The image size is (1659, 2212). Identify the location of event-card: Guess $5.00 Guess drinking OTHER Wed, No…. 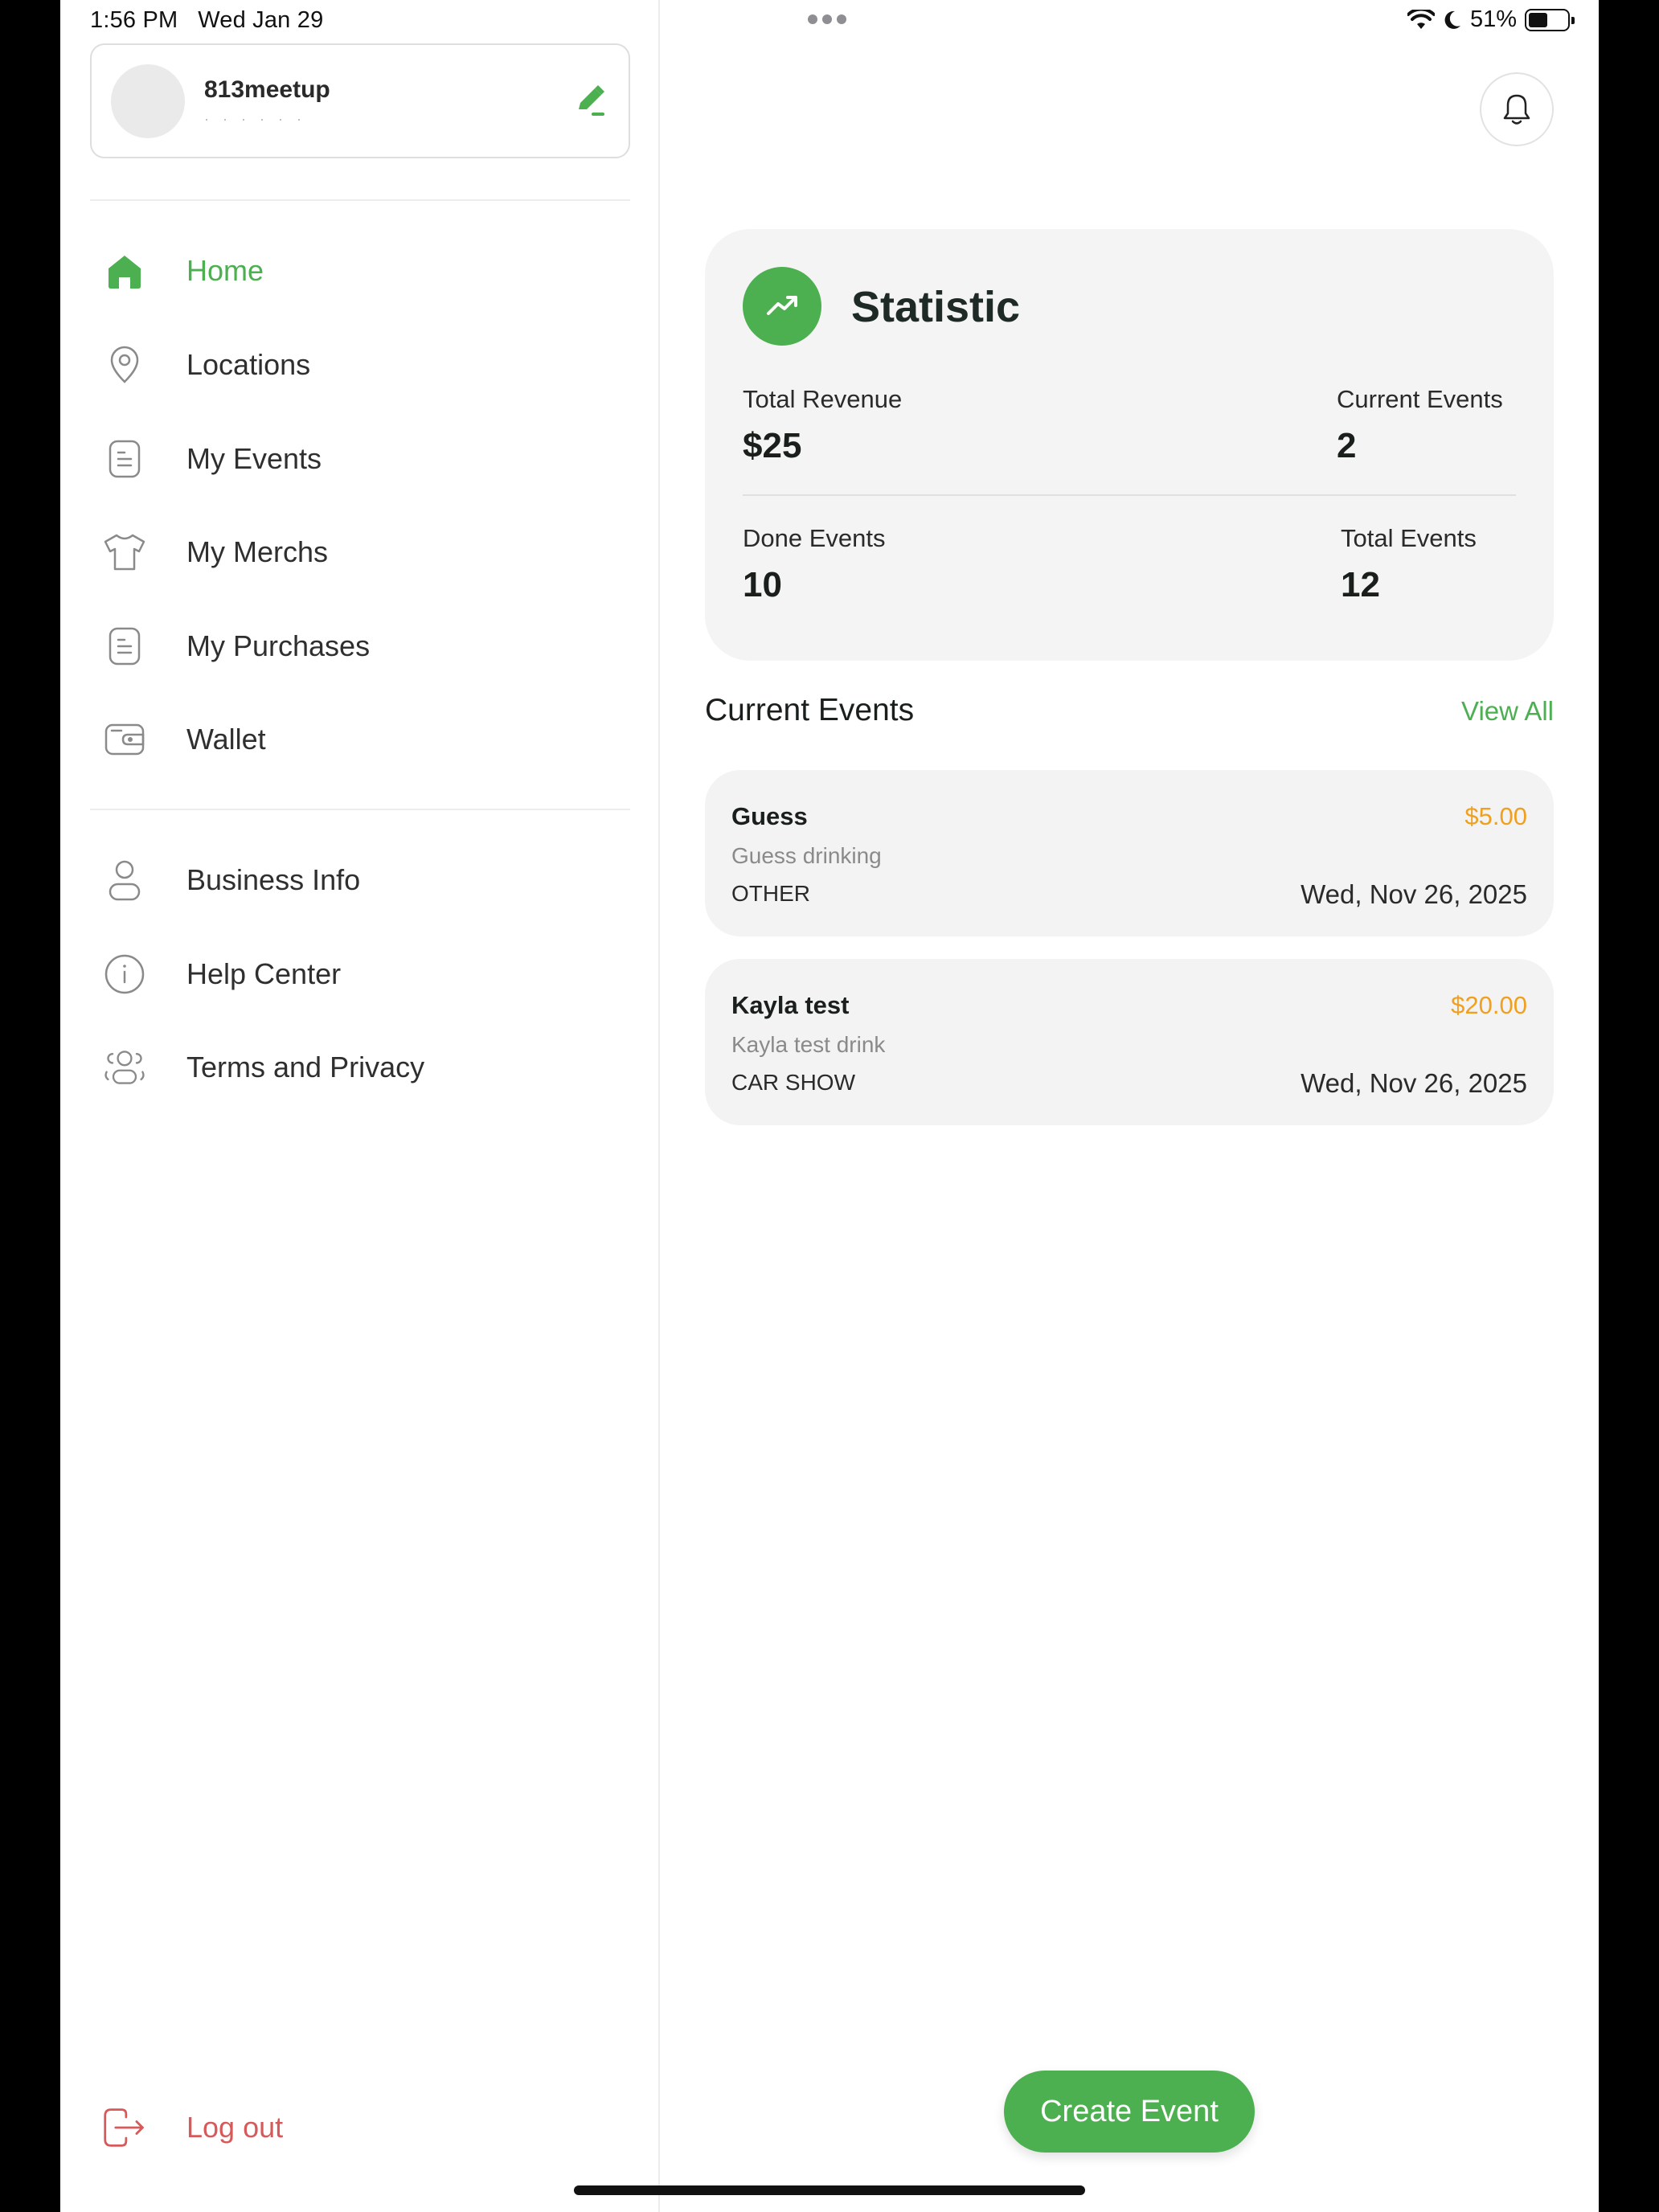
(1129, 853).